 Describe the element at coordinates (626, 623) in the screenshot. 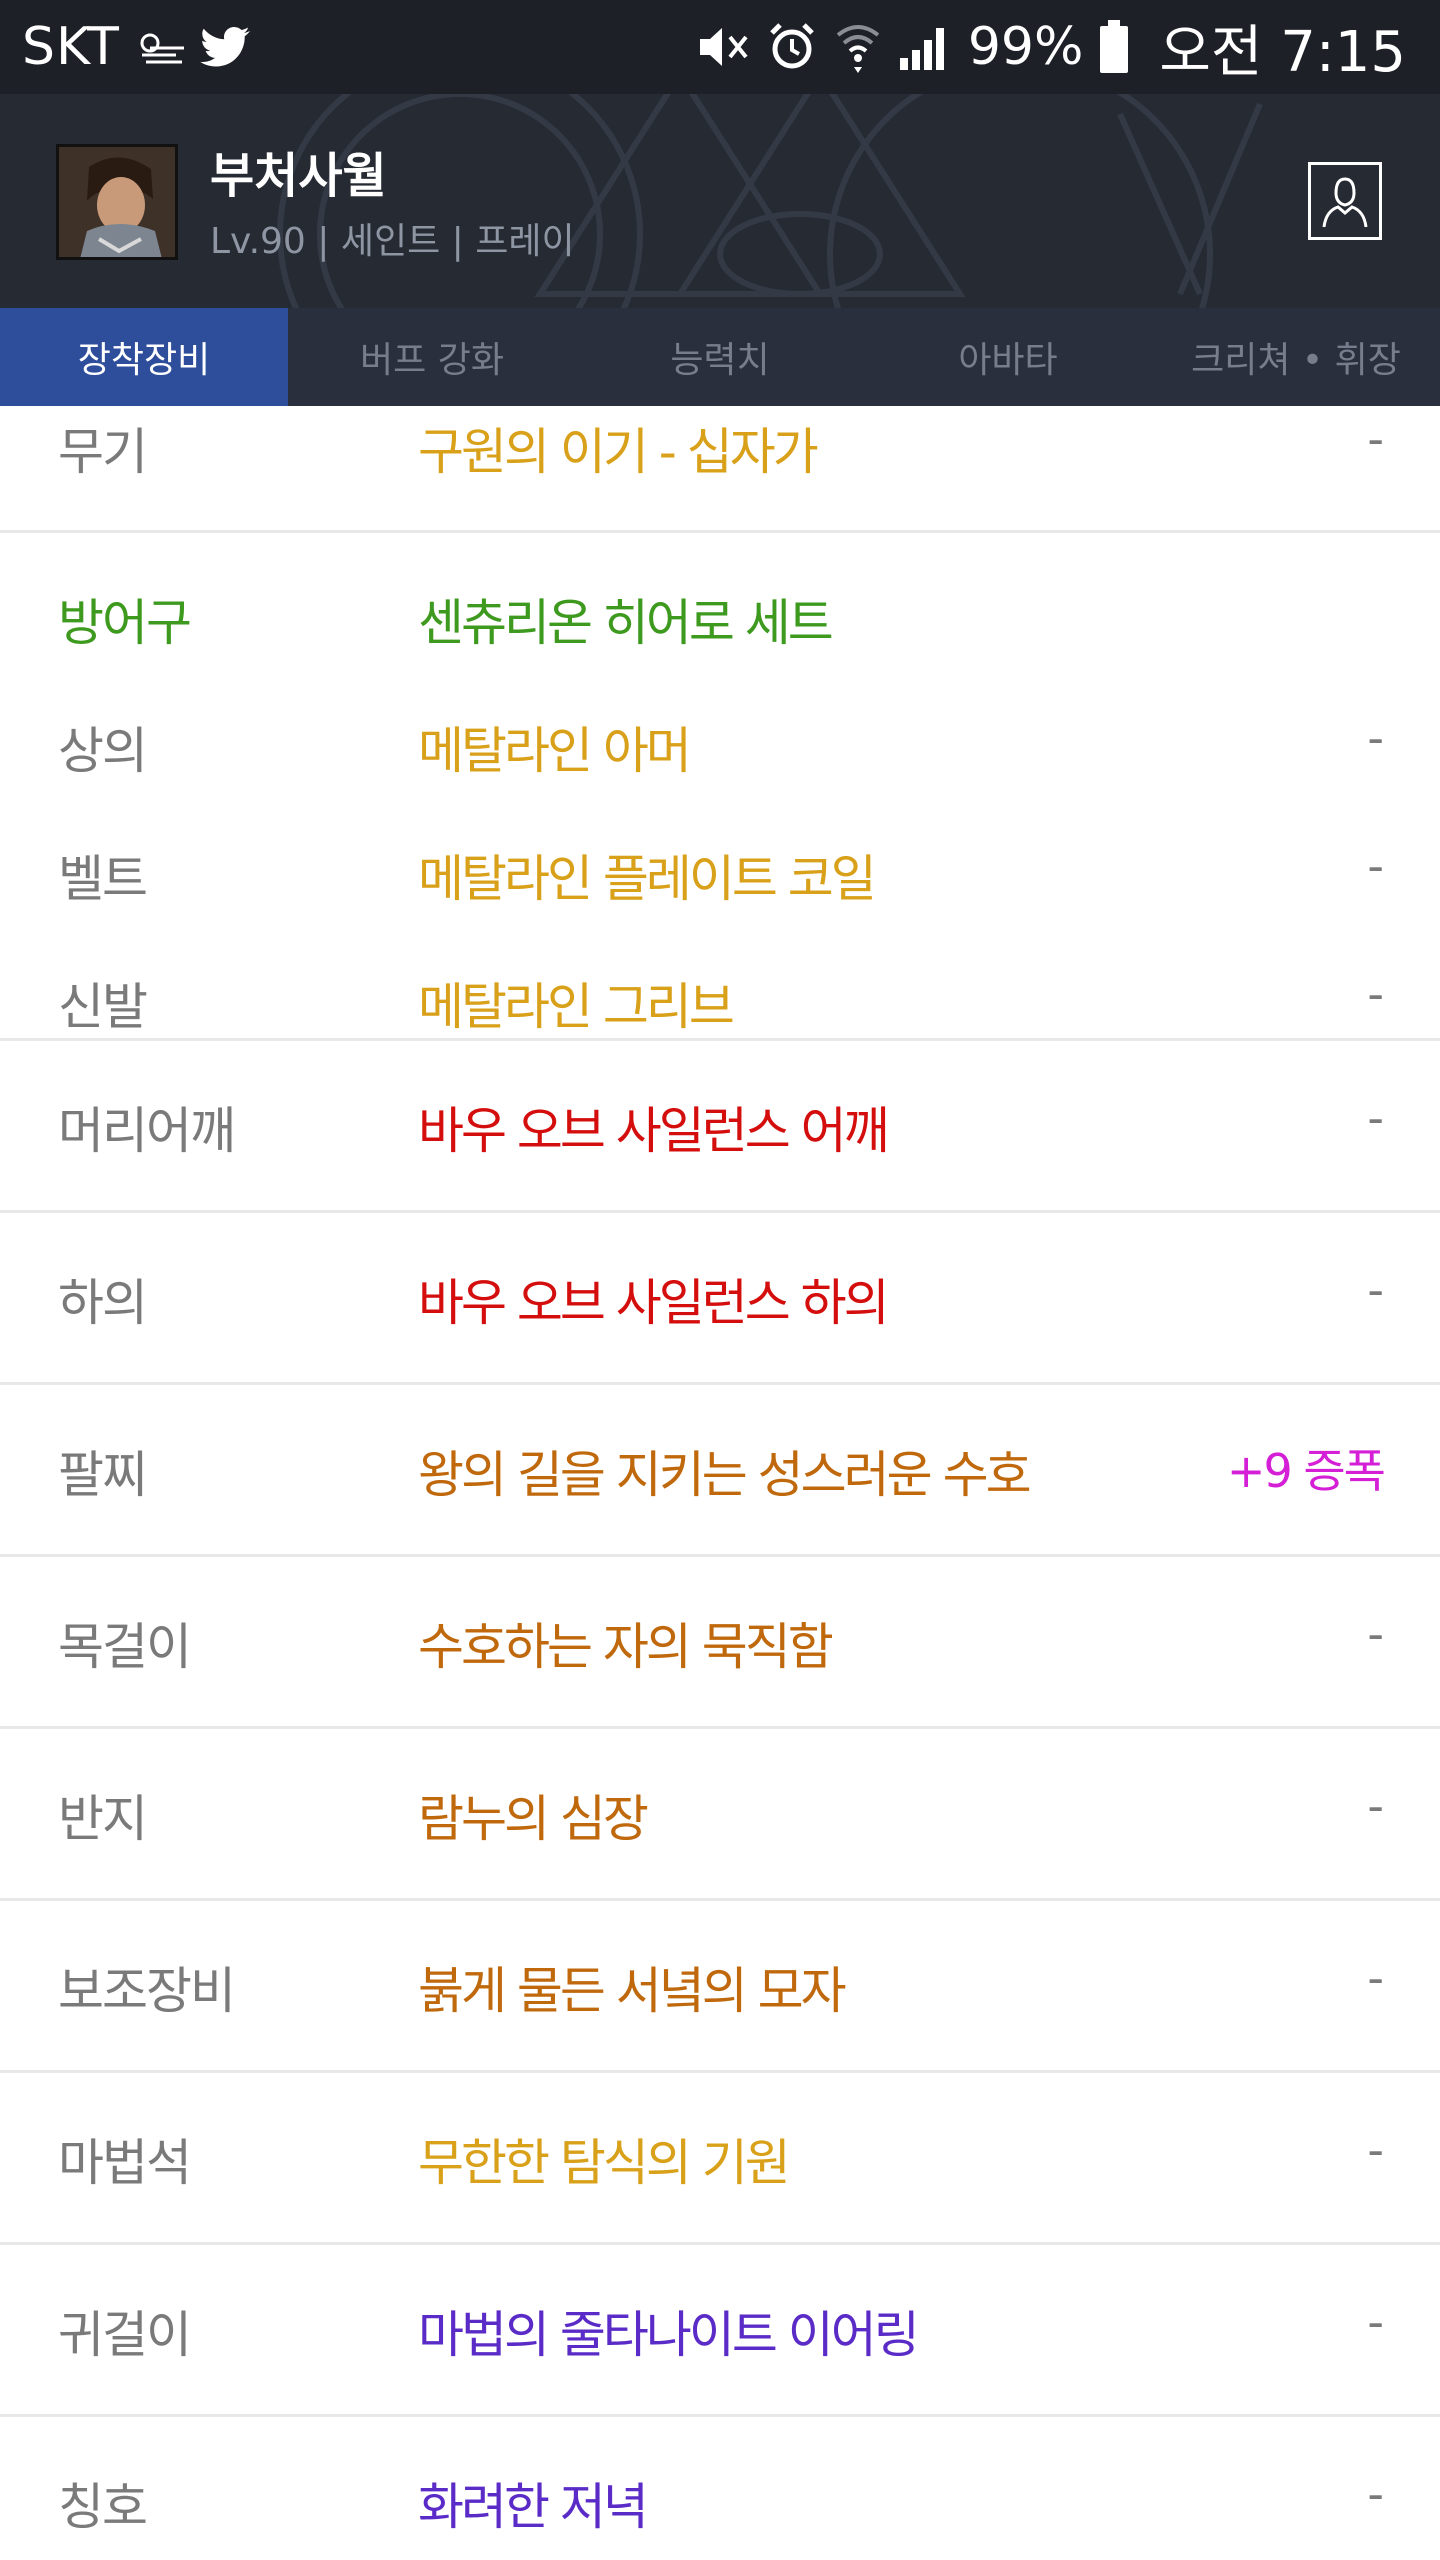

I see `set-name: 센츄리온 히어로 세트` at that location.